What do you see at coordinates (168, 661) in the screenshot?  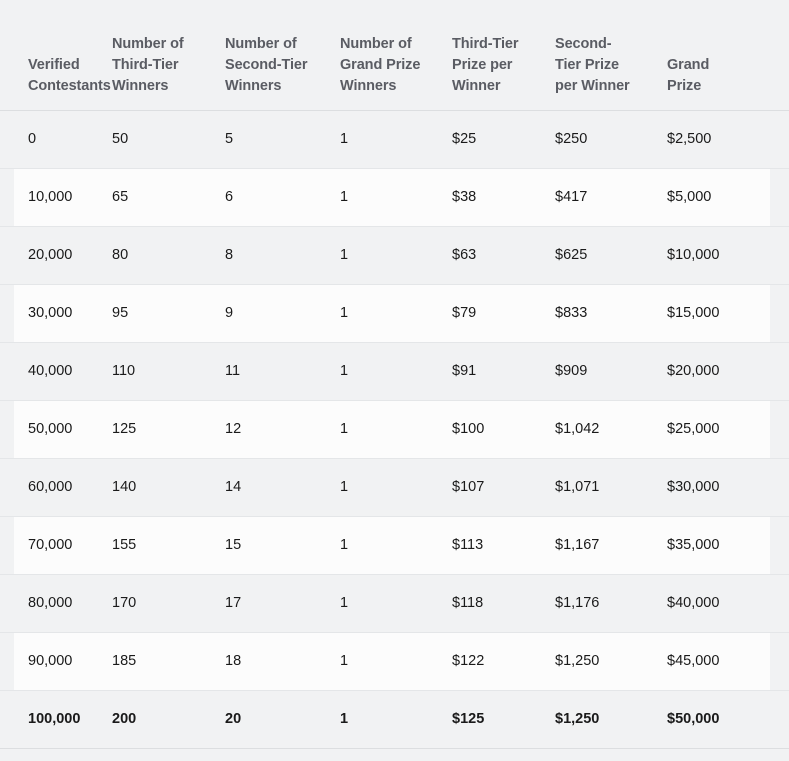 I see `cell-third-tier-winners: 185` at bounding box center [168, 661].